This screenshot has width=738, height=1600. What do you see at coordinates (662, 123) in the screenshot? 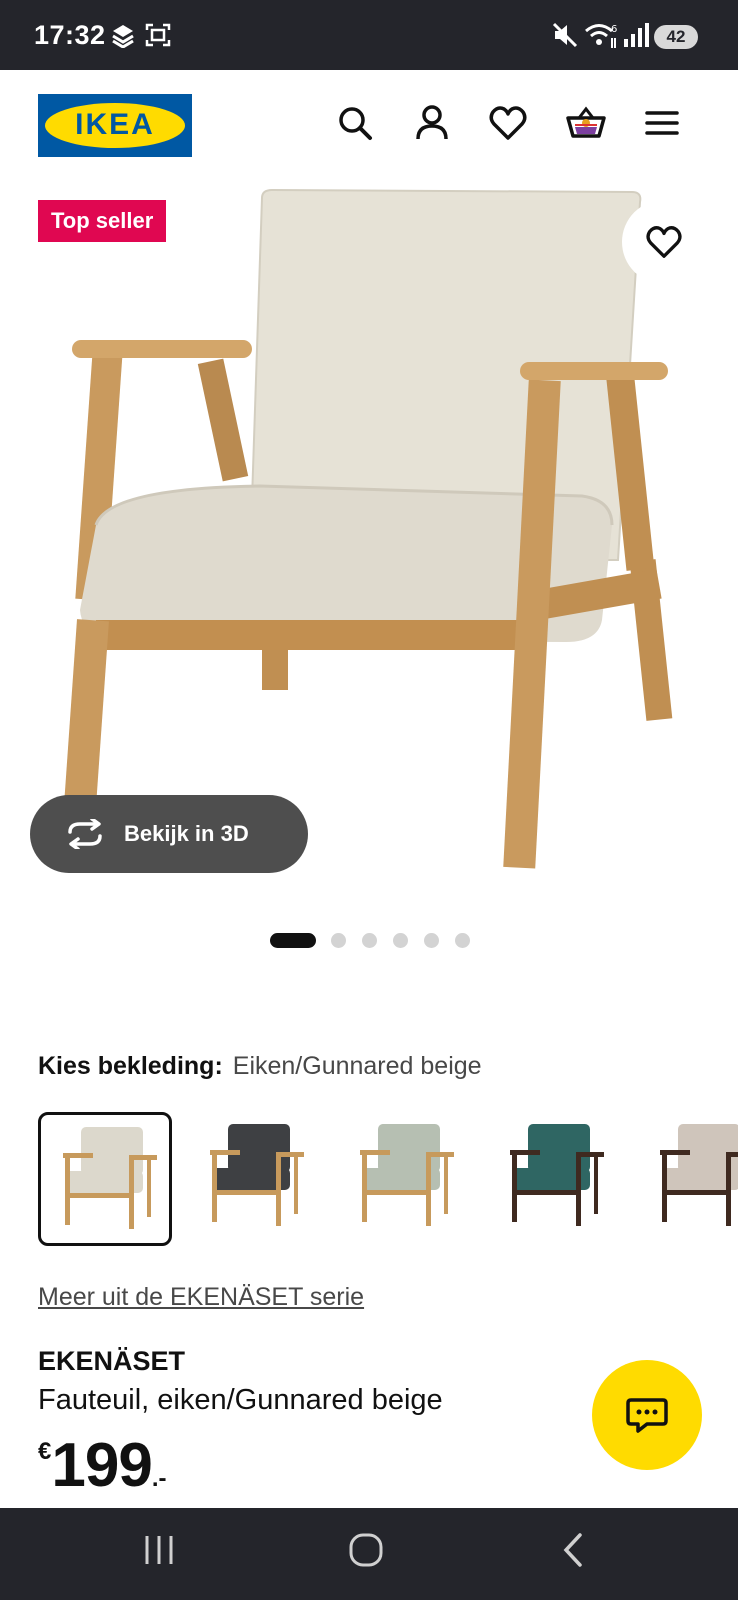
I see `menu-icon` at bounding box center [662, 123].